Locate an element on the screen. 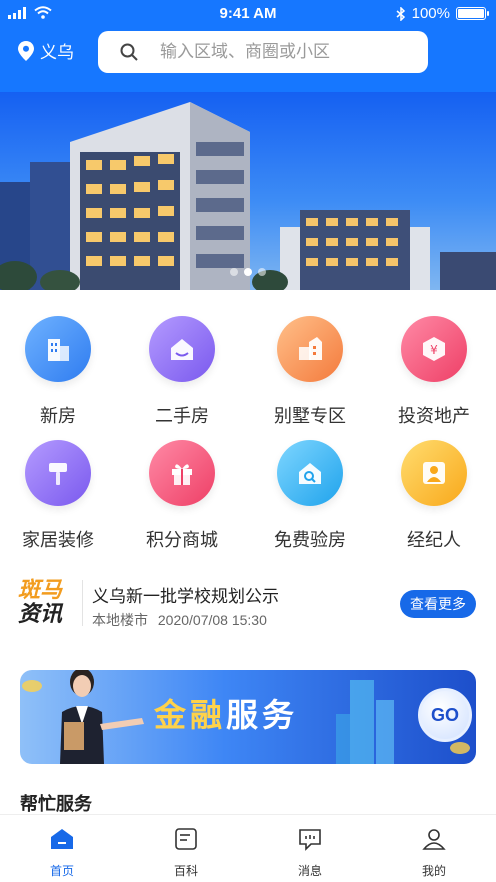  search-bar is located at coordinates (263, 52).